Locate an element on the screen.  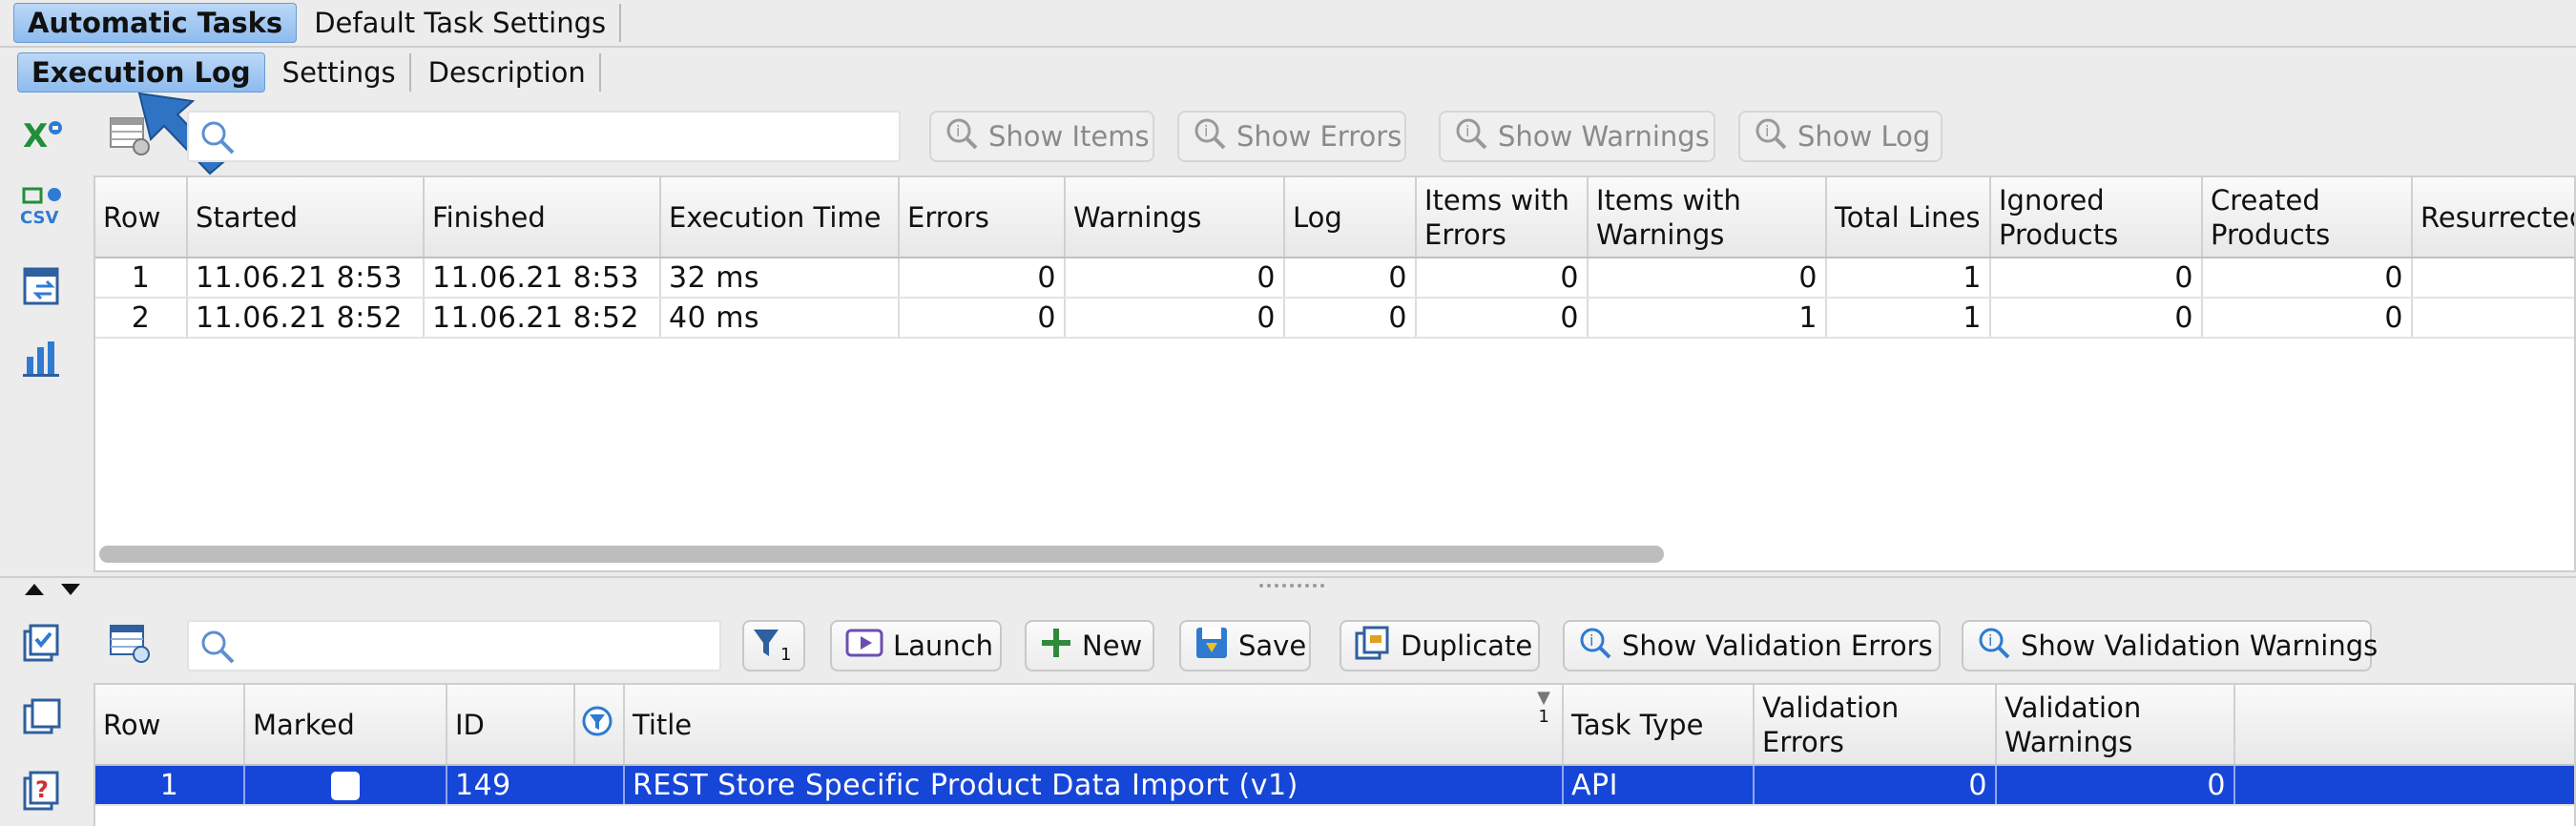
svg-text: X is located at coordinates (35, 136).